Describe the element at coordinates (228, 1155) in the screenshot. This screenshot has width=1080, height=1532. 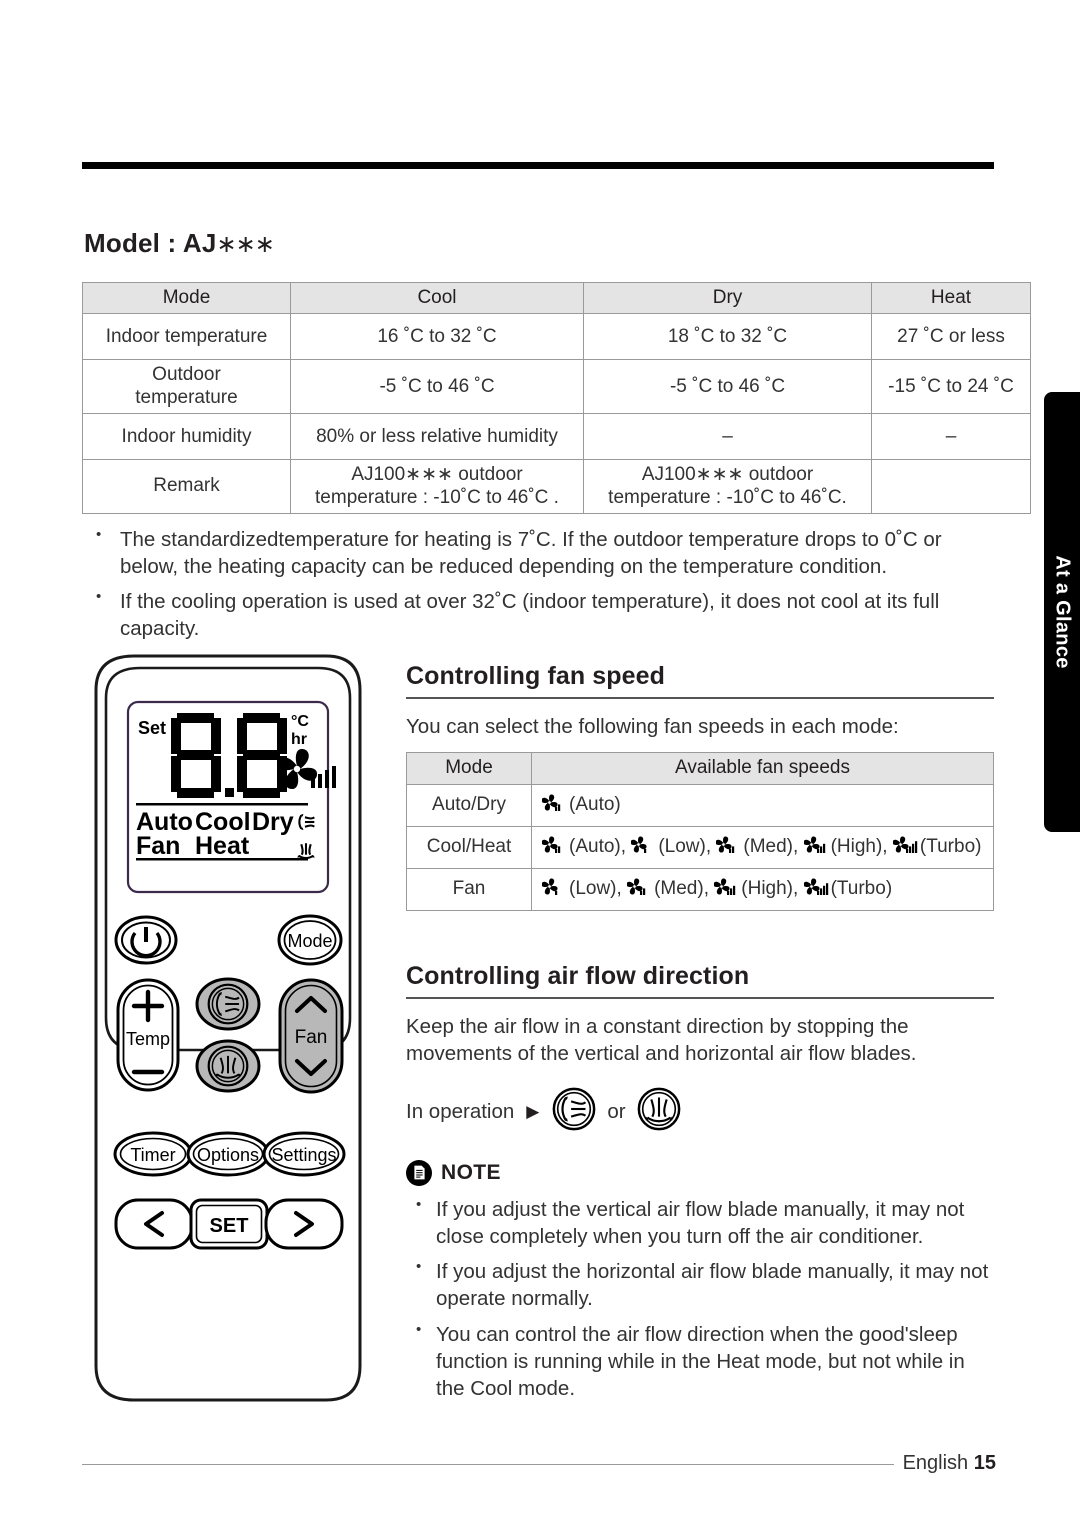
I see `svg-text: Options` at that location.